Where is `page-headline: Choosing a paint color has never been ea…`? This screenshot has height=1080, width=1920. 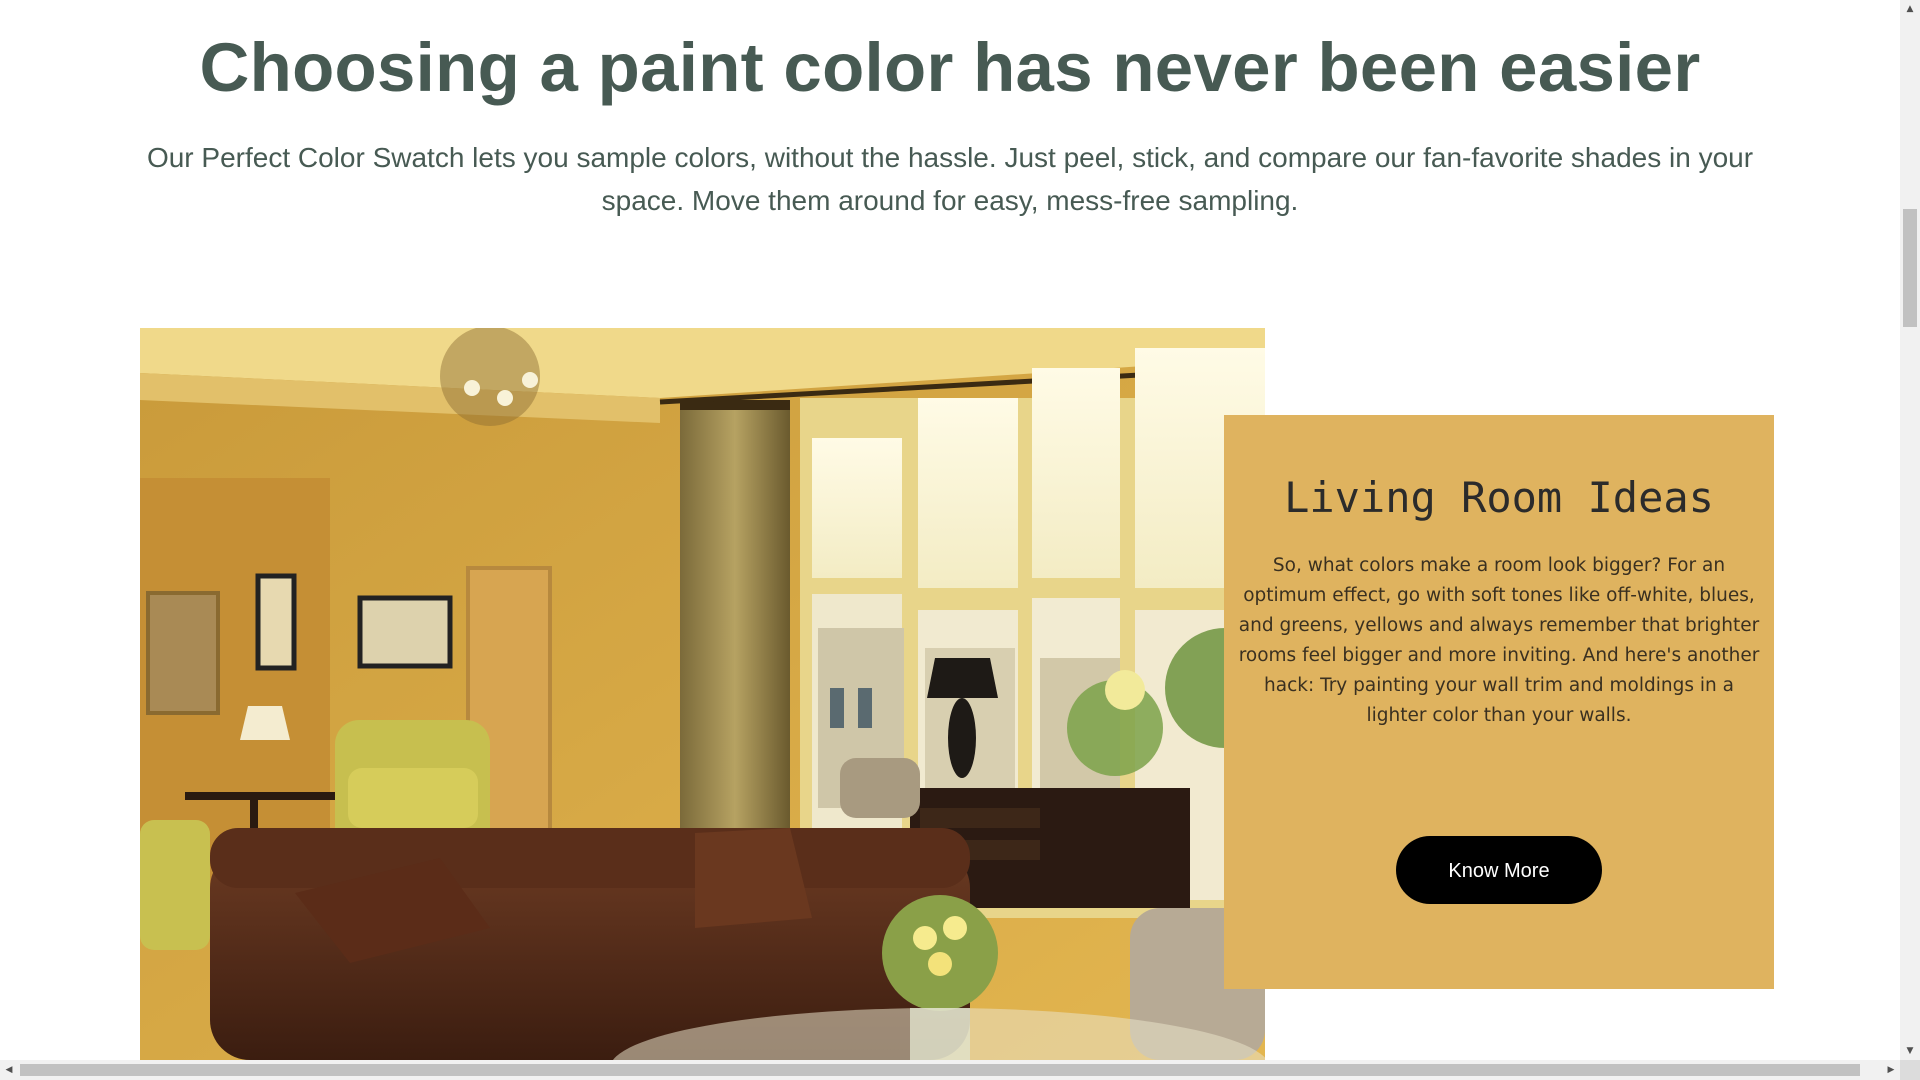
page-headline: Choosing a paint color has never been ea… is located at coordinates (950, 67).